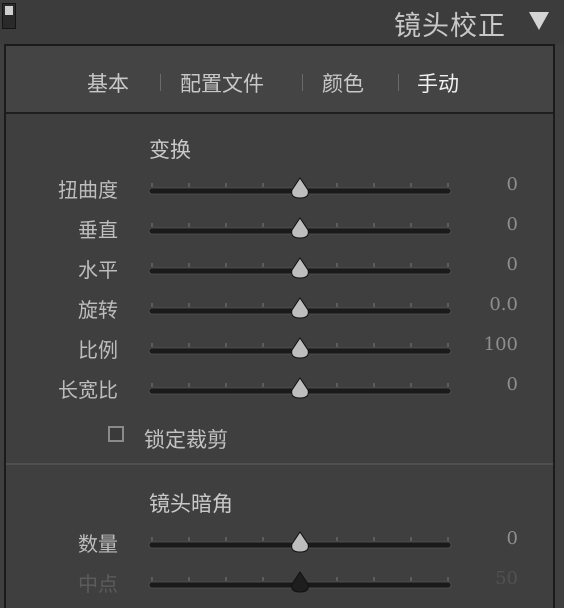 This screenshot has height=608, width=564. What do you see at coordinates (512, 538) in the screenshot?
I see `vignette-amount-value: 0` at bounding box center [512, 538].